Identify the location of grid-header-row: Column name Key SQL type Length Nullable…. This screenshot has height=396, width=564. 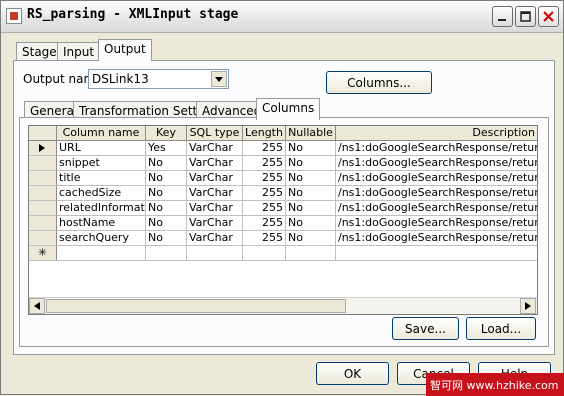
(283, 133).